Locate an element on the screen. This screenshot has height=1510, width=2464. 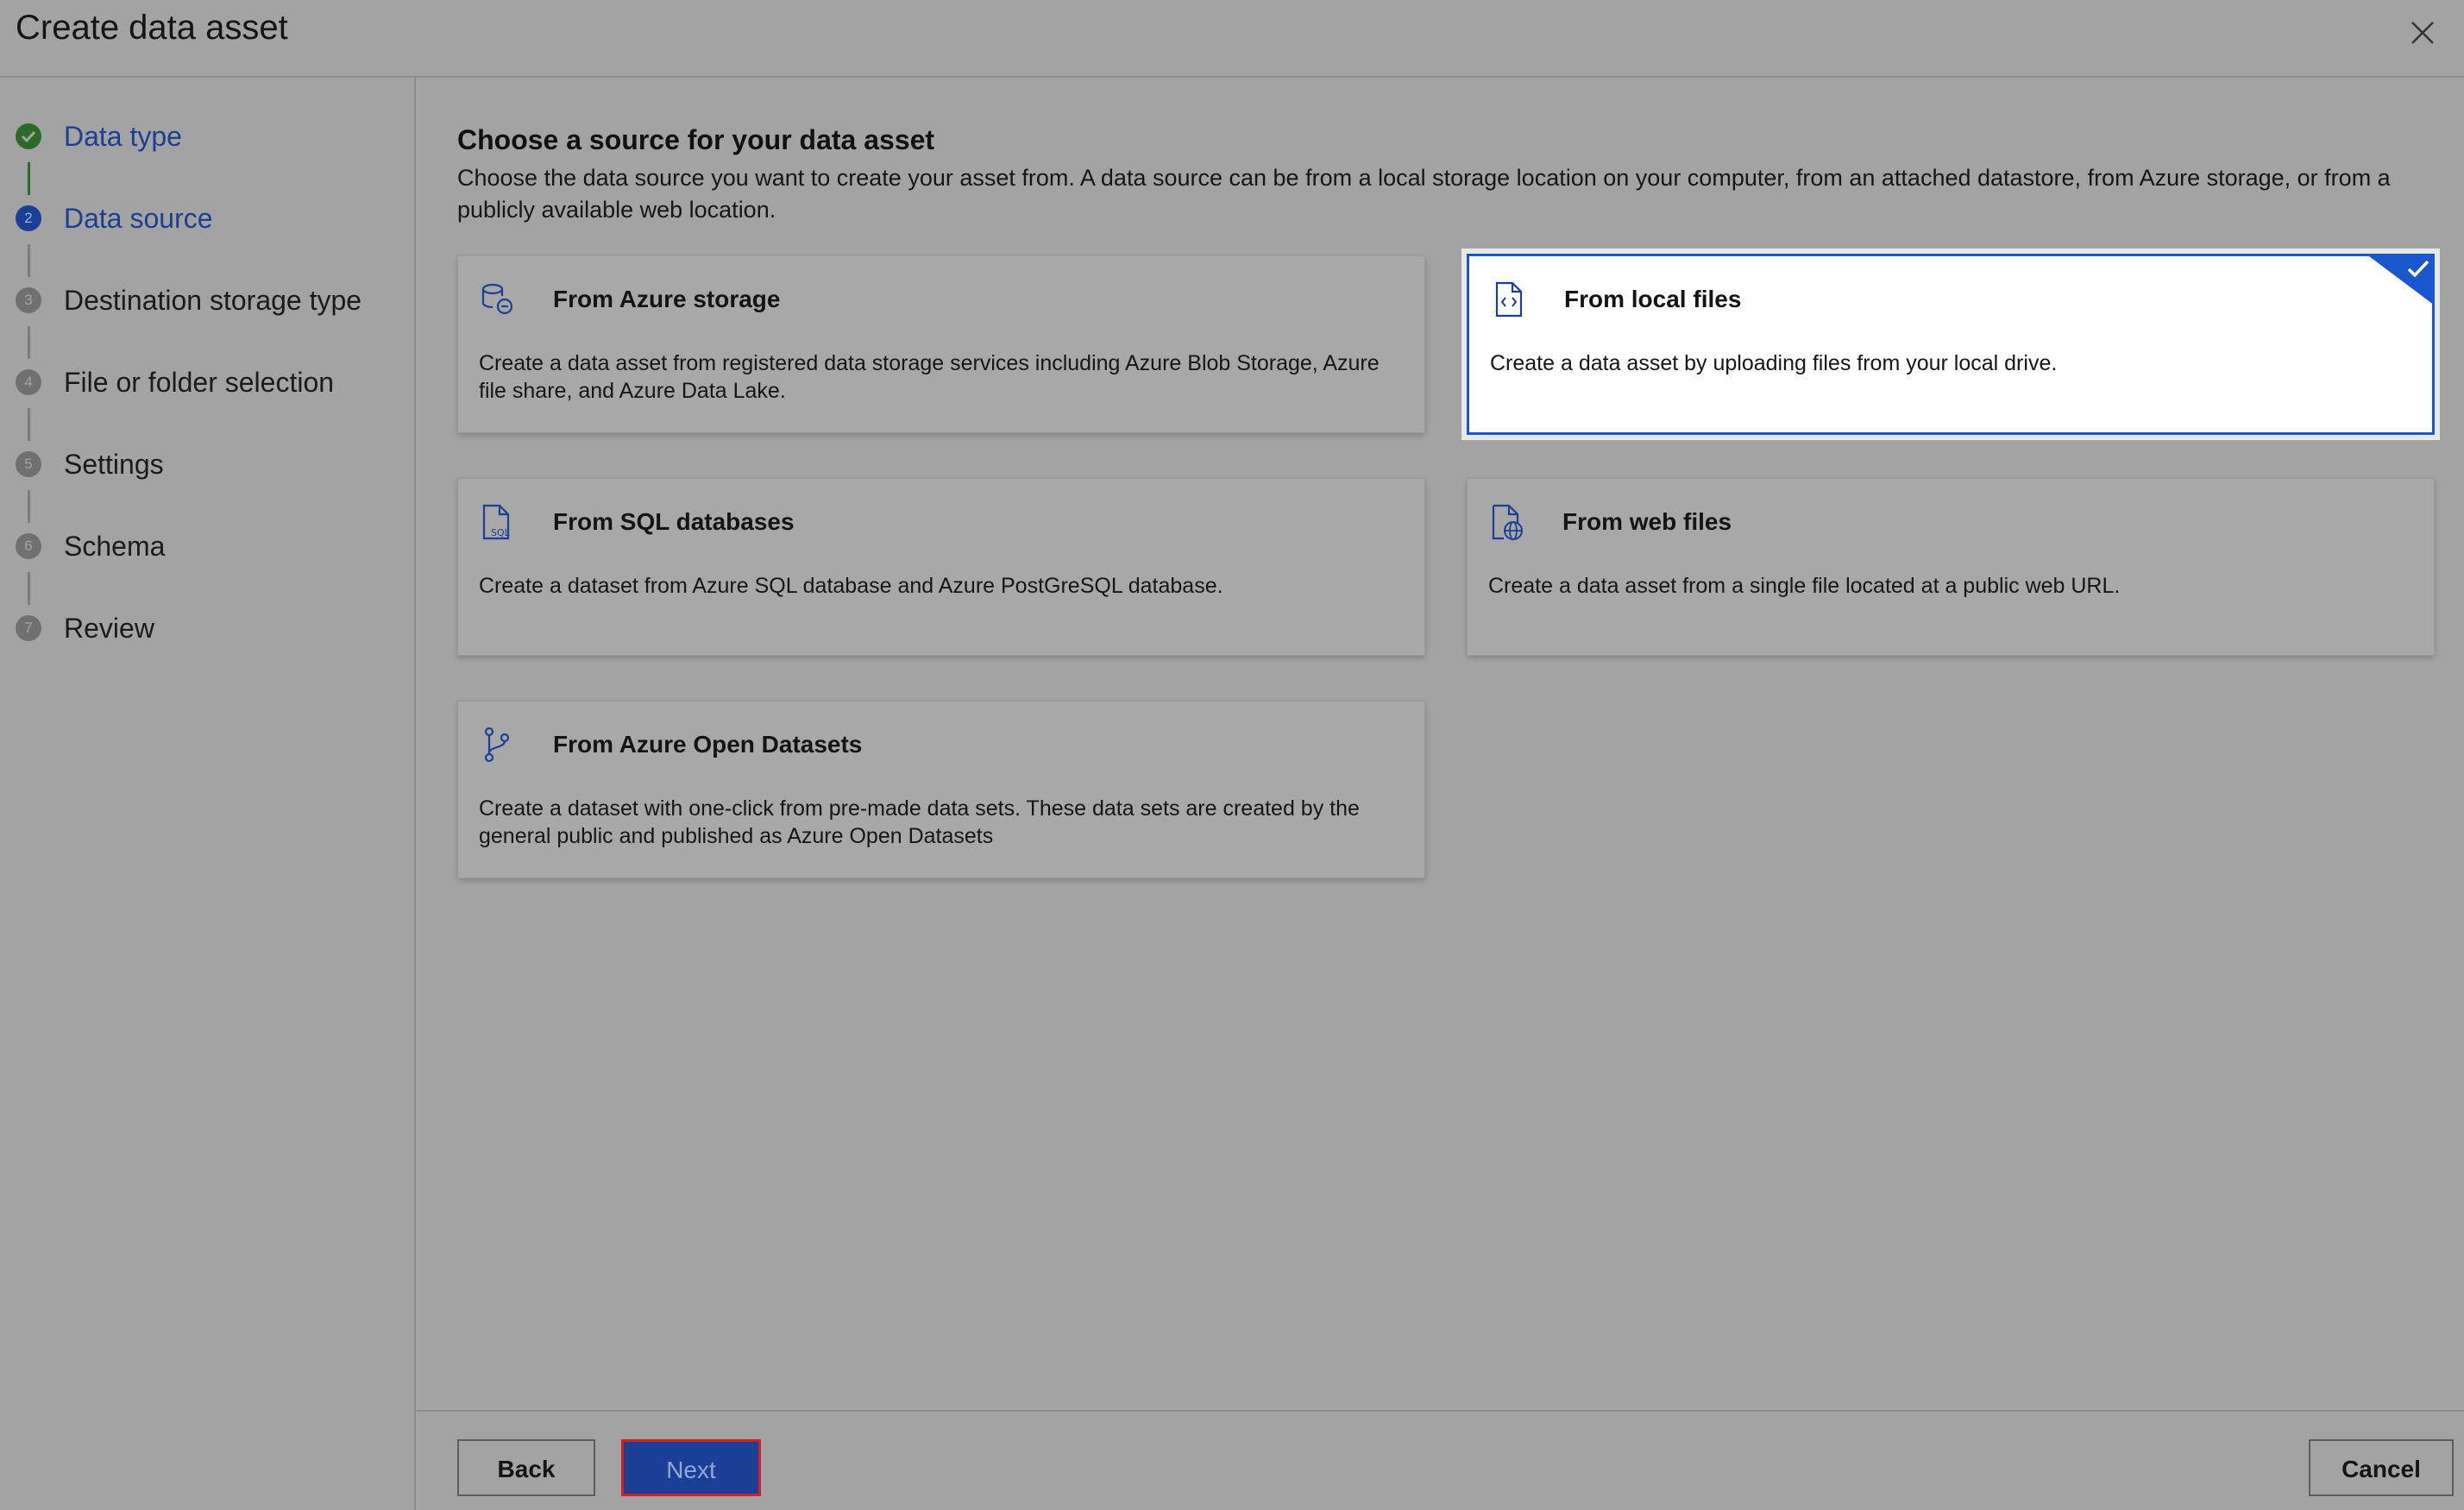
step-label: File or folder selection is located at coordinates (200, 382).